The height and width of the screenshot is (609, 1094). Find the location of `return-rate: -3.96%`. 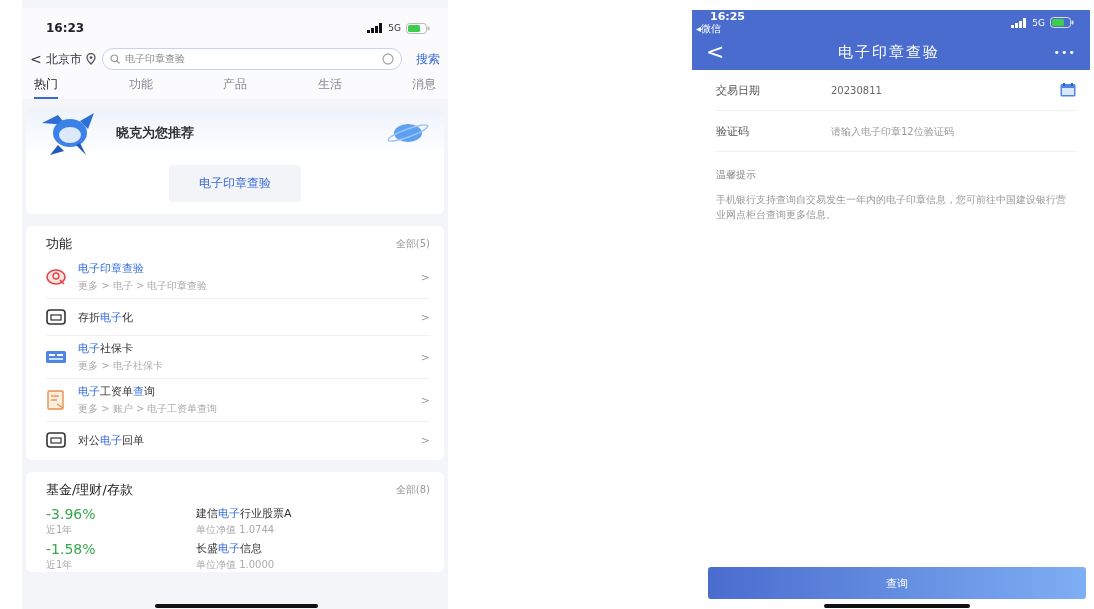

return-rate: -3.96% is located at coordinates (71, 514).